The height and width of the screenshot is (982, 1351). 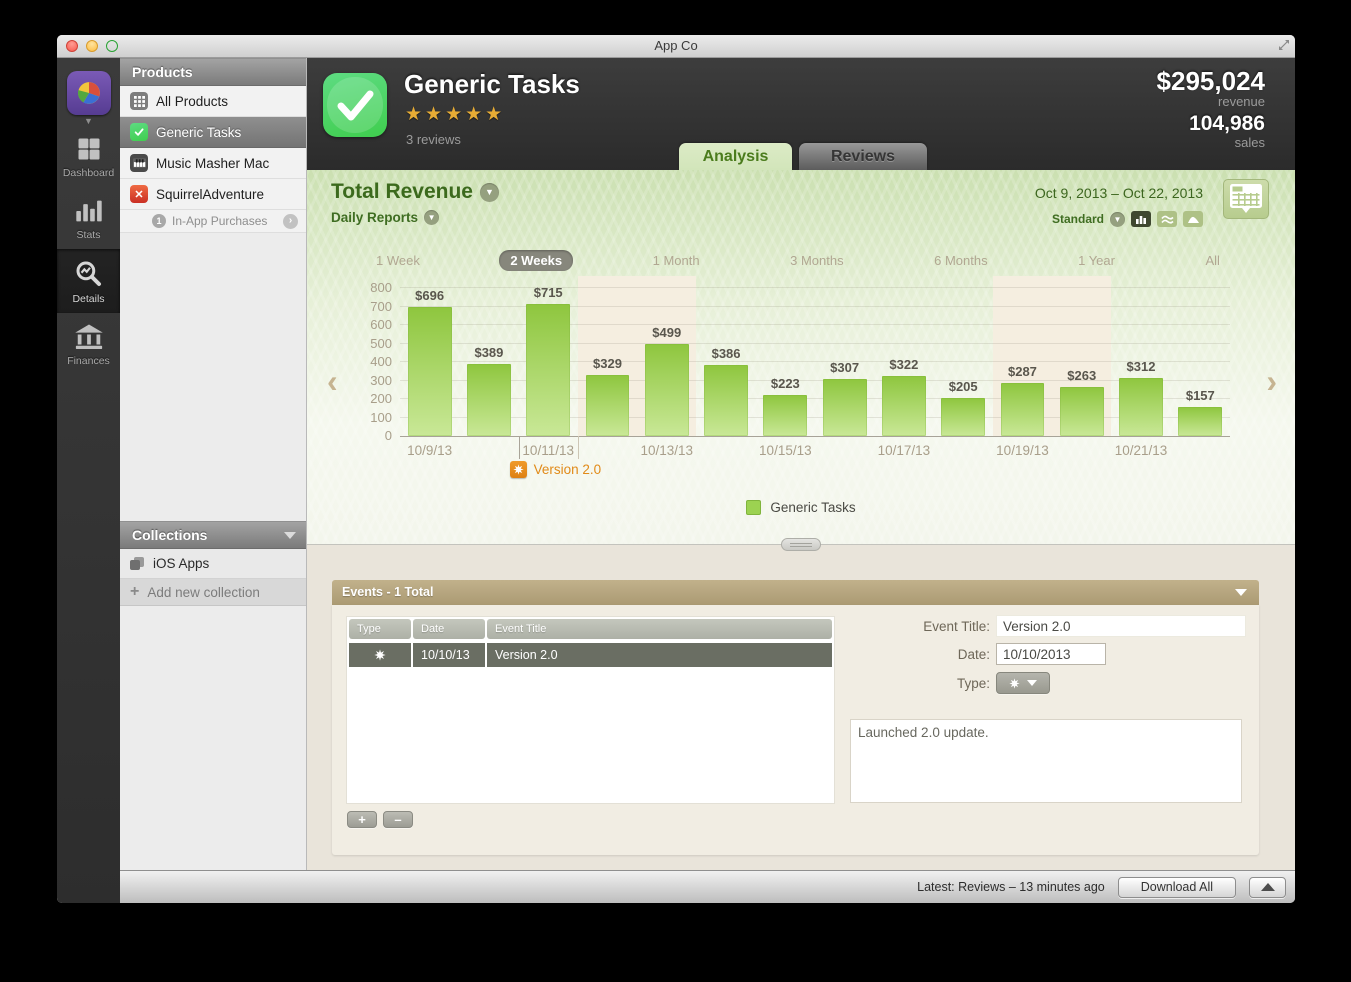 I want to click on bar-slot: $499, so click(x=666, y=356).